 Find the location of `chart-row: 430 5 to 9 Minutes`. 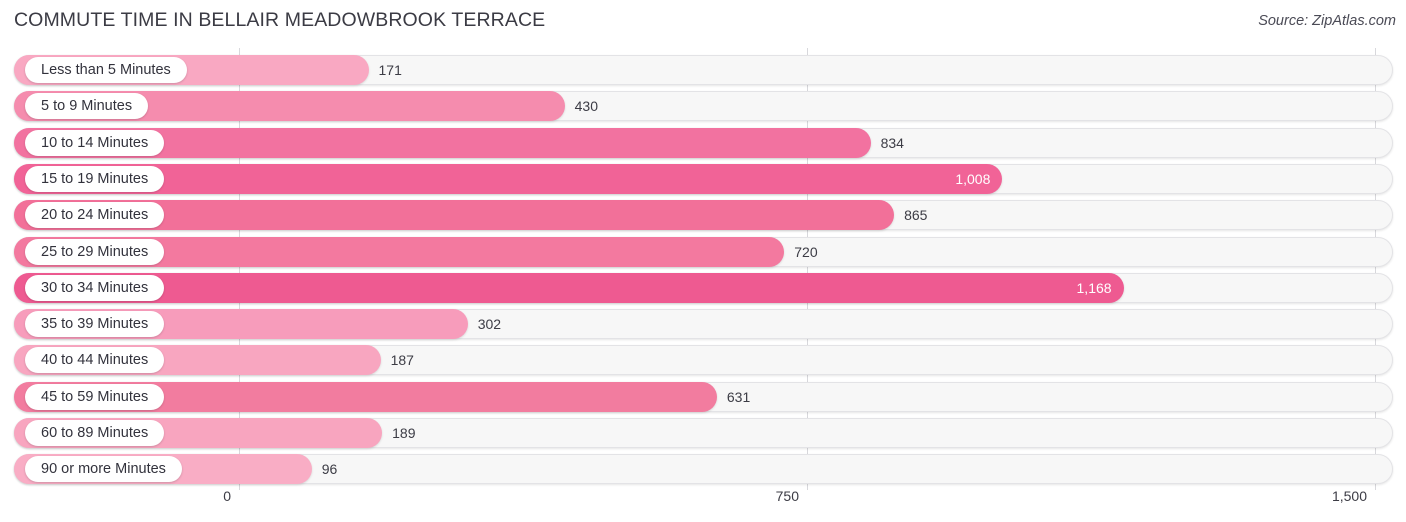

chart-row: 430 5 to 9 Minutes is located at coordinates (703, 106).